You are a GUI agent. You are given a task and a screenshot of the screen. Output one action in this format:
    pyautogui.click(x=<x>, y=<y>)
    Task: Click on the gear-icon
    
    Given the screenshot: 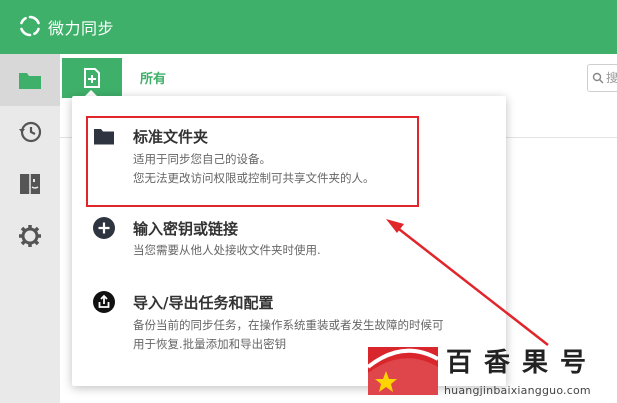 What is the action you would take?
    pyautogui.click(x=30, y=236)
    